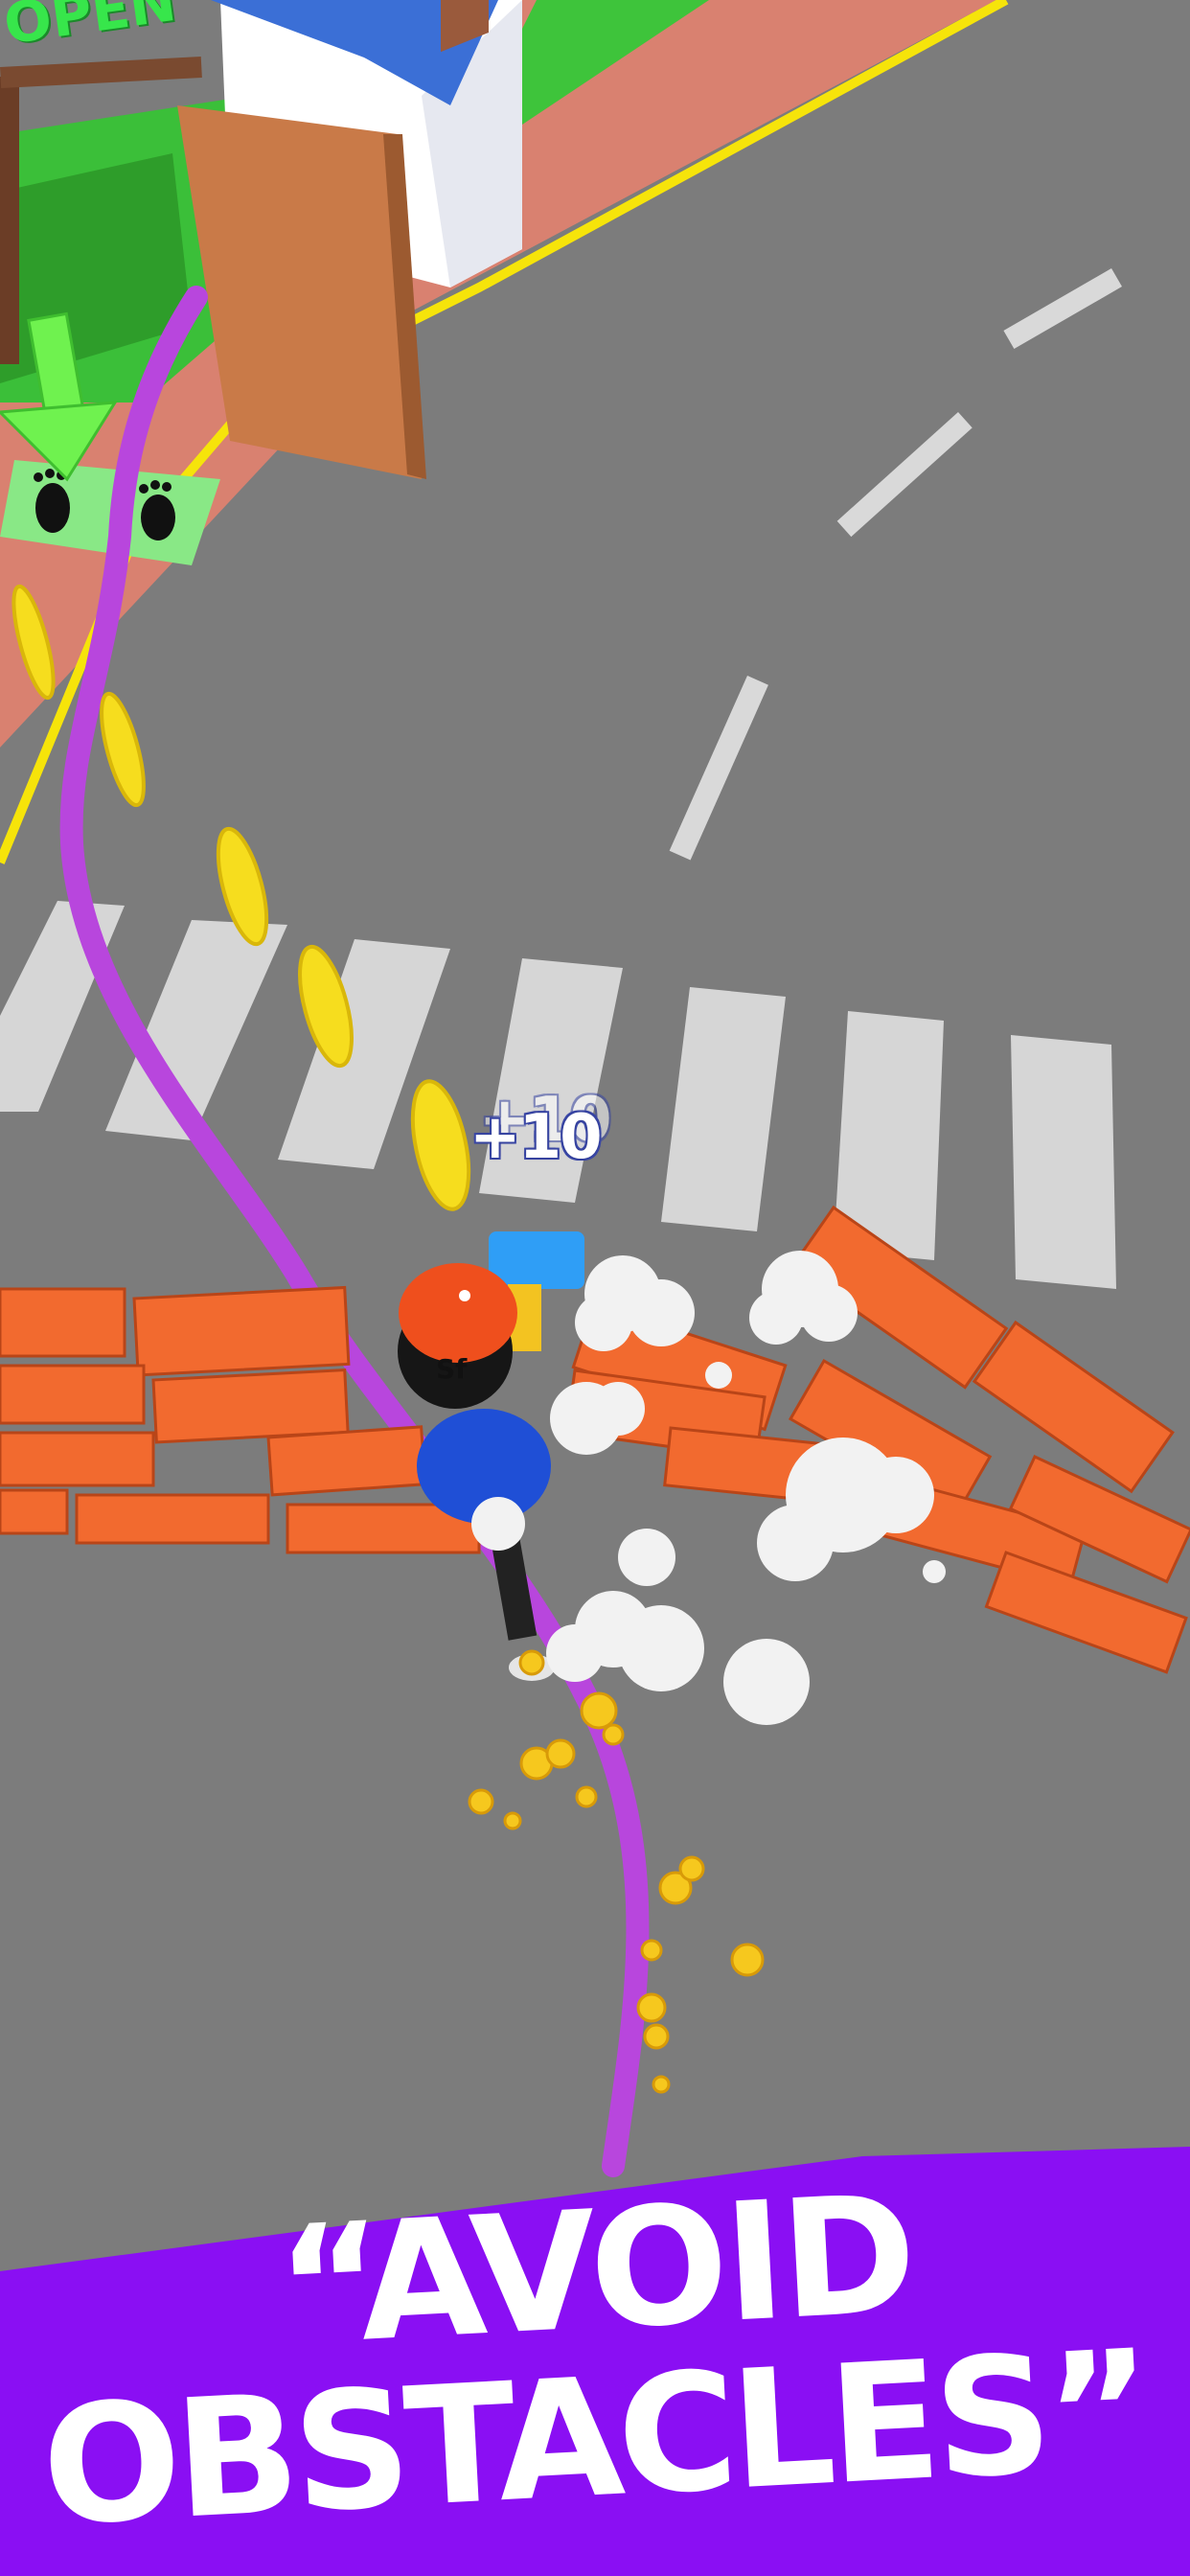 The image size is (1190, 2576). Describe the element at coordinates (9, 220) in the screenshot. I see `shop-frame-post` at that location.